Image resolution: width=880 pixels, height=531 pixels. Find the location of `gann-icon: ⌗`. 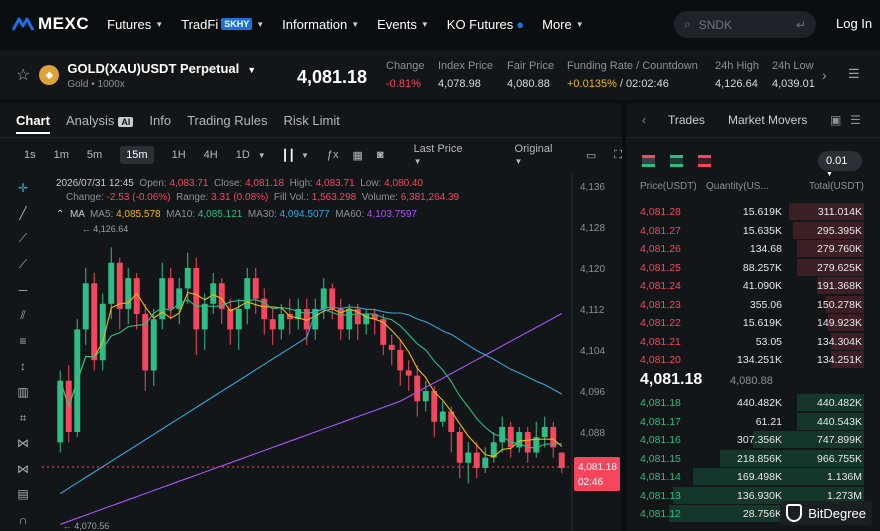

gann-icon: ⌗ is located at coordinates (23, 418).